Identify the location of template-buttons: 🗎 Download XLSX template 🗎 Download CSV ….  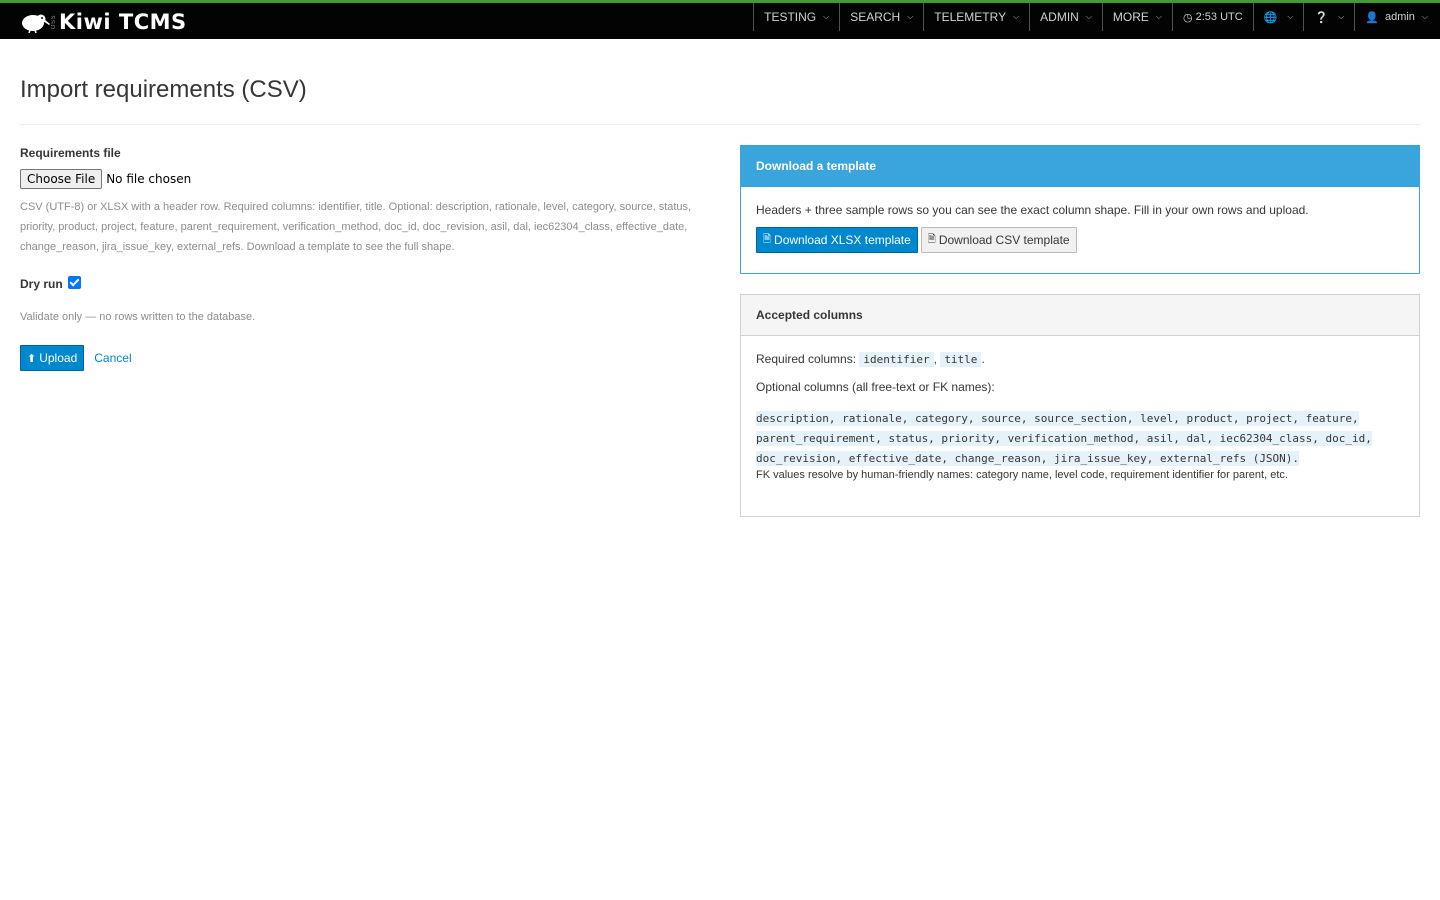
(1080, 240).